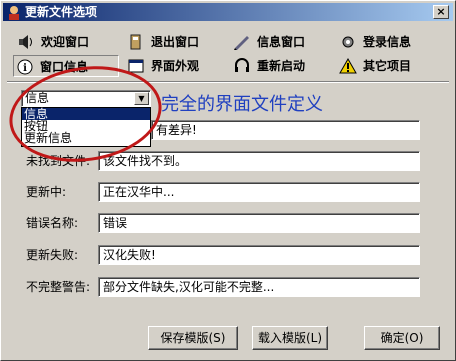 The width and height of the screenshot is (456, 361). I want to click on save-template-button: 保存模版(S), so click(193, 338).